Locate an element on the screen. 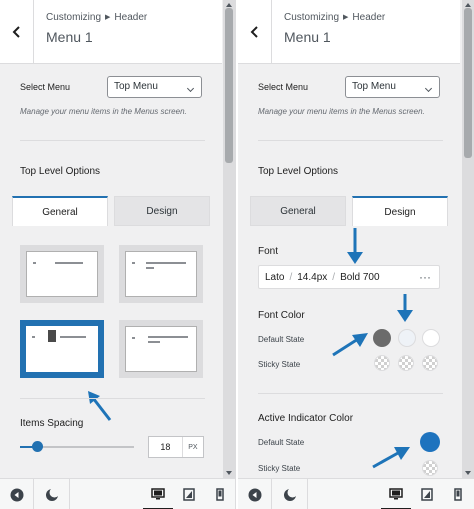 This screenshot has width=474, height=509. layout-option-3-selected is located at coordinates (62, 349).